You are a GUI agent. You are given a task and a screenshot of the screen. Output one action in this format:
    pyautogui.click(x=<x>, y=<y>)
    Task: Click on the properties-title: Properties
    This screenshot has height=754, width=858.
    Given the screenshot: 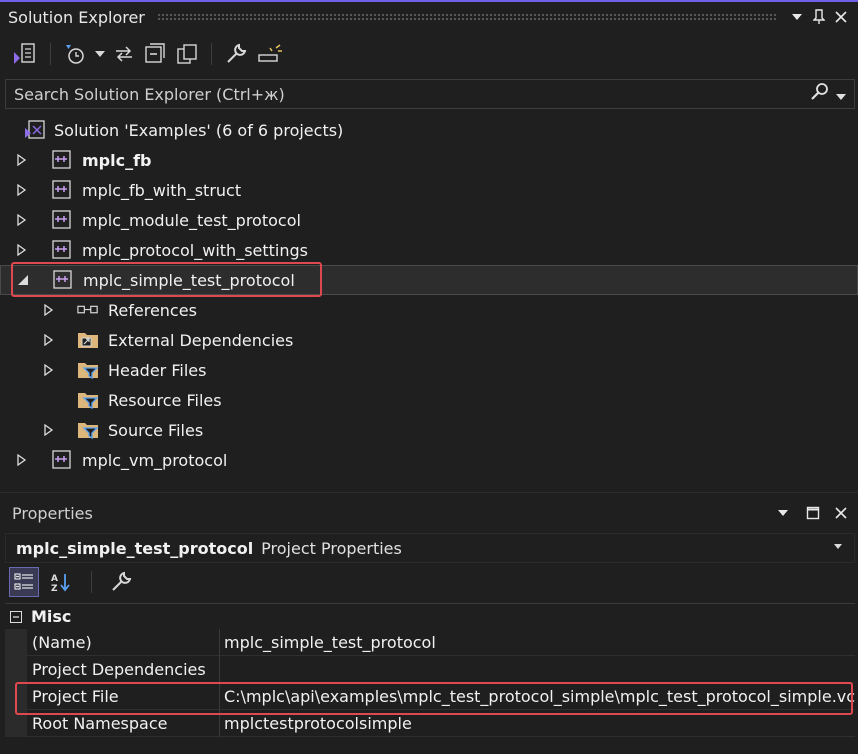 What is the action you would take?
    pyautogui.click(x=52, y=513)
    